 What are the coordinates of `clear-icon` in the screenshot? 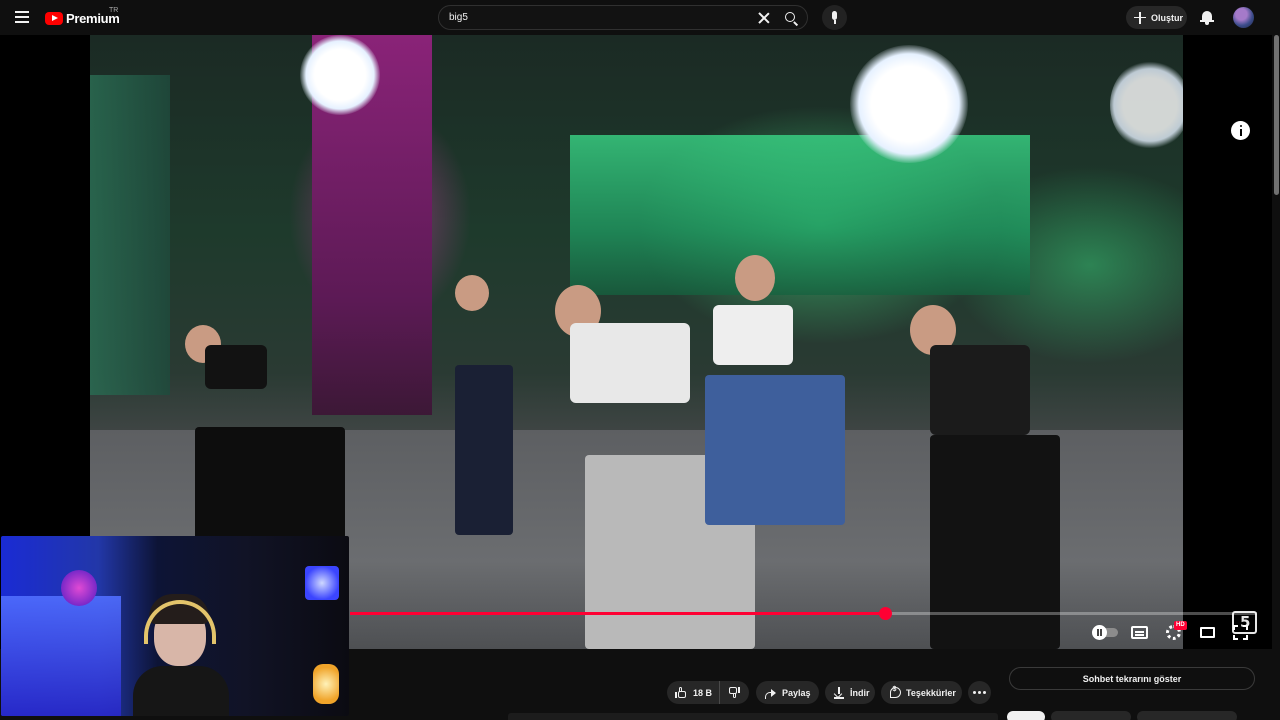 It's located at (764, 18).